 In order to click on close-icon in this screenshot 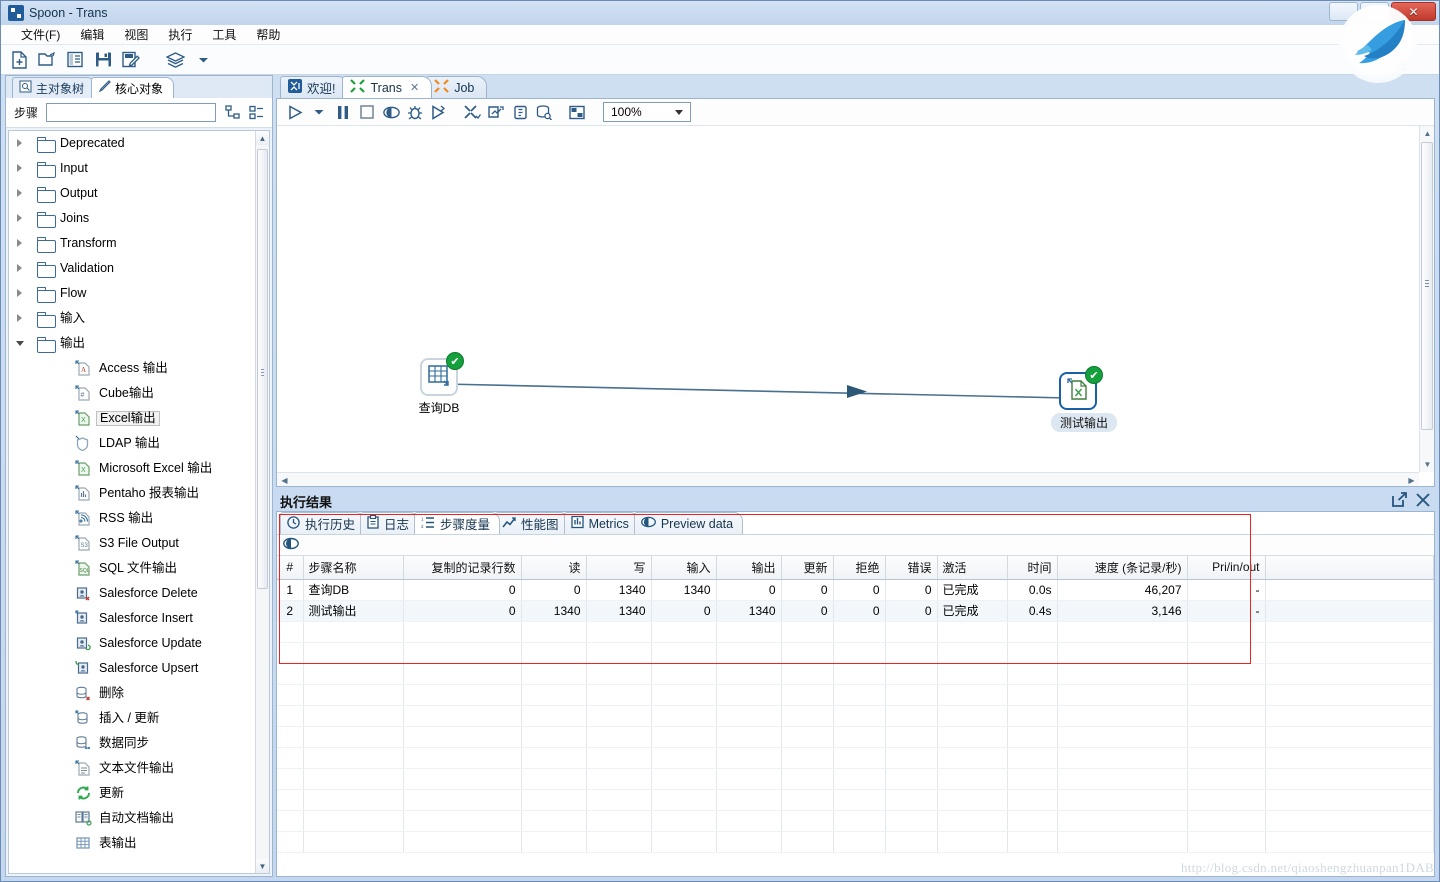, I will do `click(1423, 501)`.